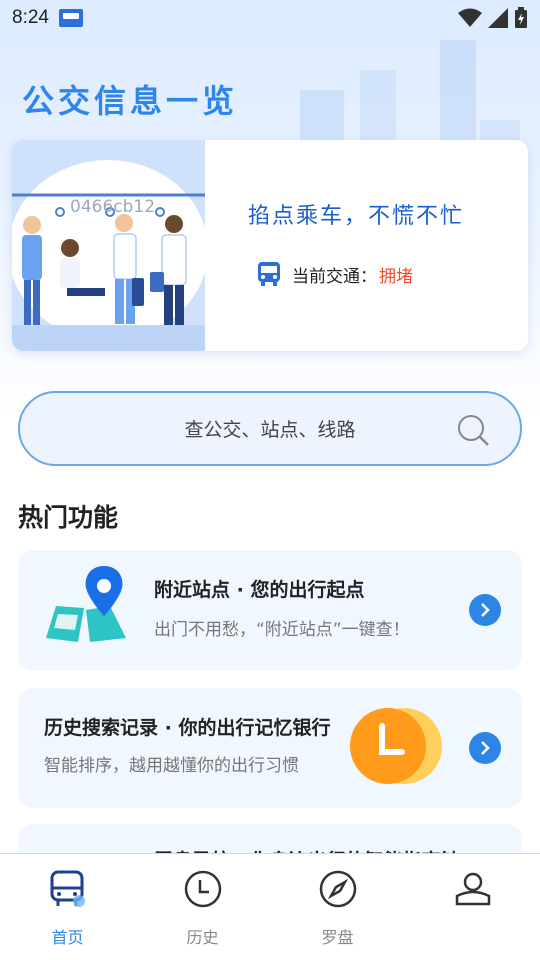  What do you see at coordinates (282, 630) in the screenshot?
I see `feature-desc: 出门不用愁，“附近站点”一键查！` at bounding box center [282, 630].